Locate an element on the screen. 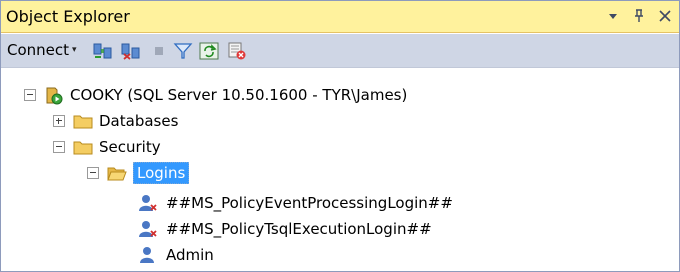  connect-button: Connect ▾ is located at coordinates (42, 50).